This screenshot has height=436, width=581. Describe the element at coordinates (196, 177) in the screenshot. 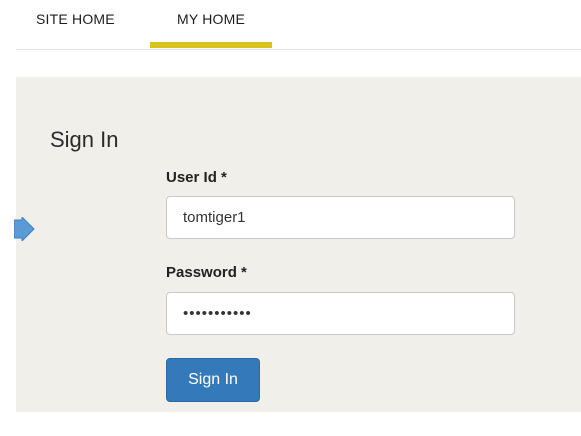

I see `user-id-label: User Id *` at that location.